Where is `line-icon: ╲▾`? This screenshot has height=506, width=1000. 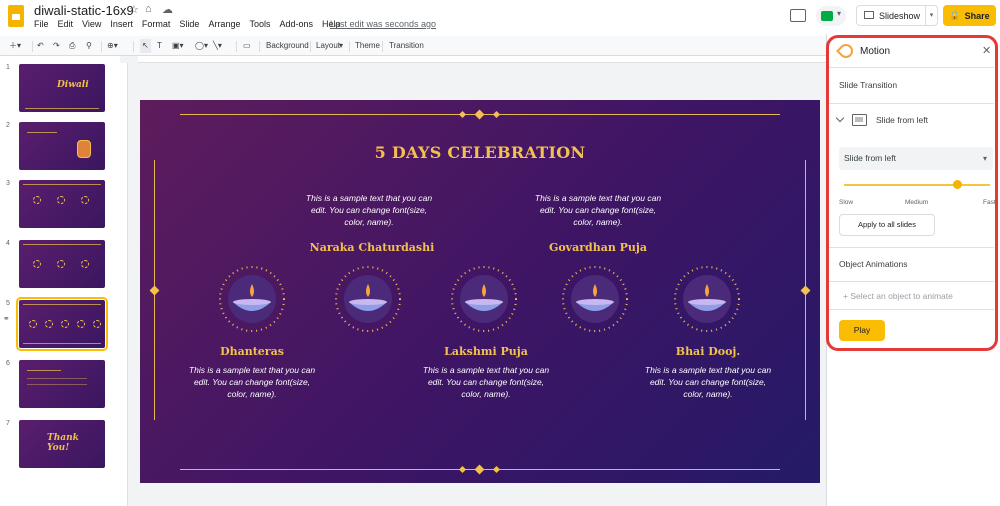 line-icon: ╲▾ is located at coordinates (217, 46).